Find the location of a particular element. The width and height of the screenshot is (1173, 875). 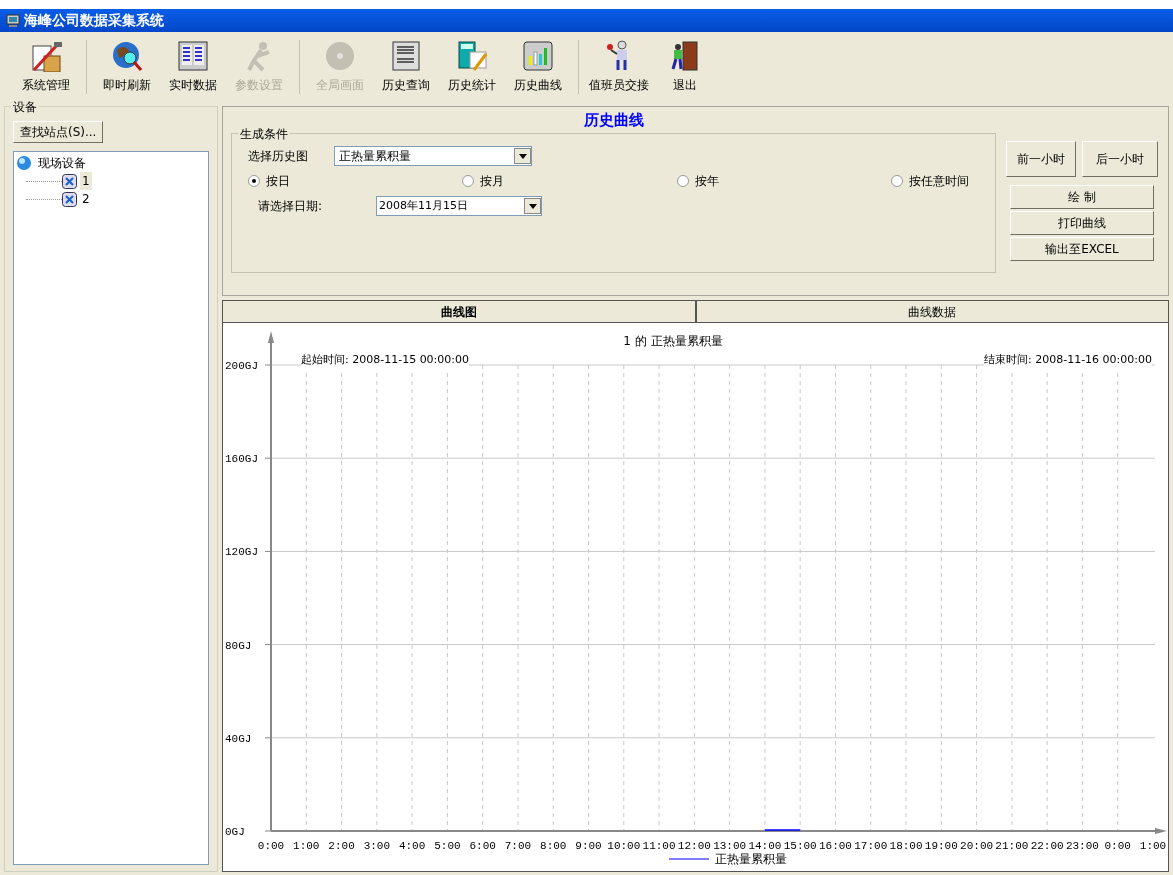

x-tick-label: 8:00 is located at coordinates (553, 846).